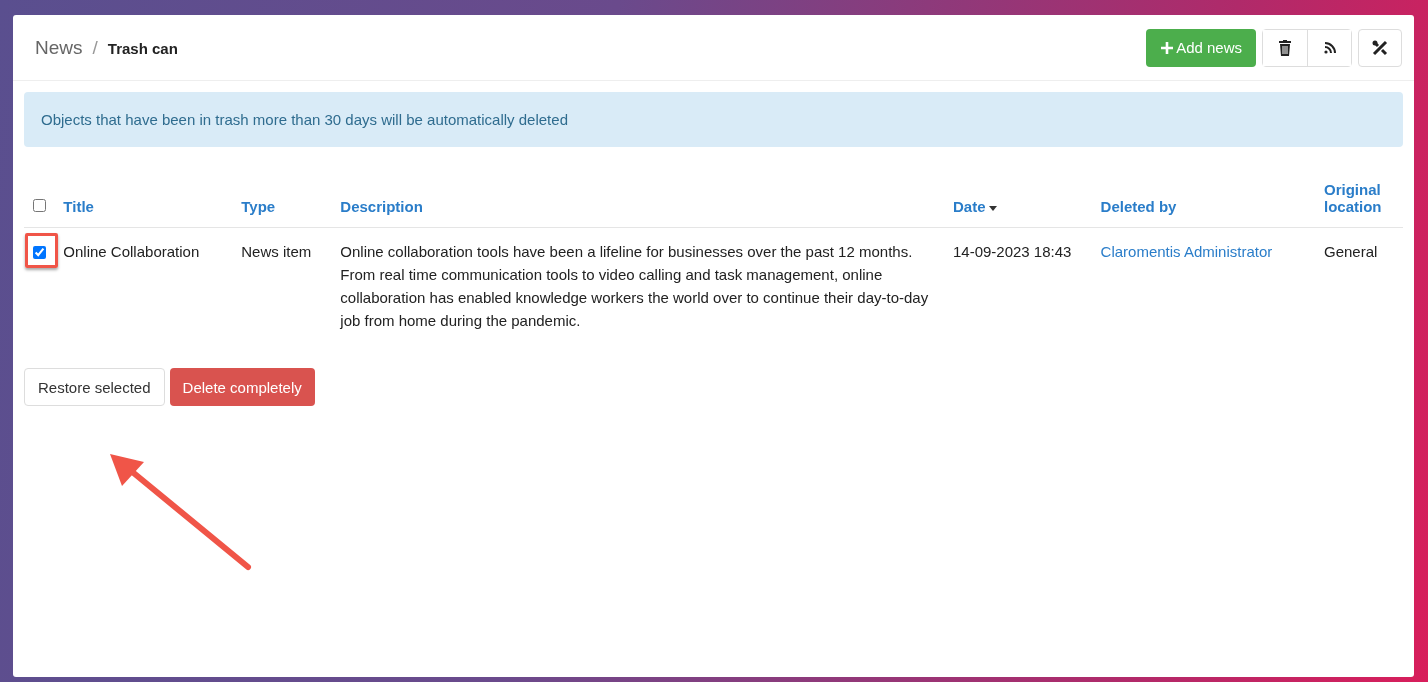 This screenshot has width=1428, height=682. Describe the element at coordinates (283, 285) in the screenshot. I see `table-cell: News item` at that location.